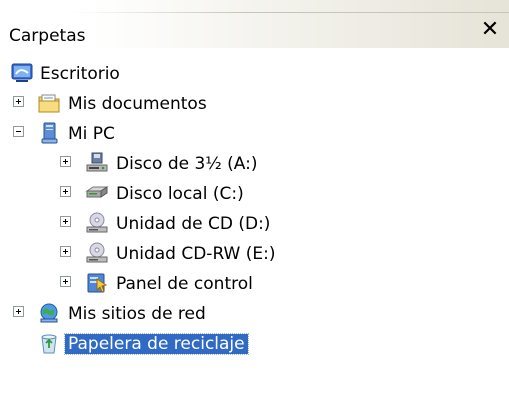 This screenshot has width=509, height=401. I want to click on tree-item-label: Panel de control, so click(184, 284).